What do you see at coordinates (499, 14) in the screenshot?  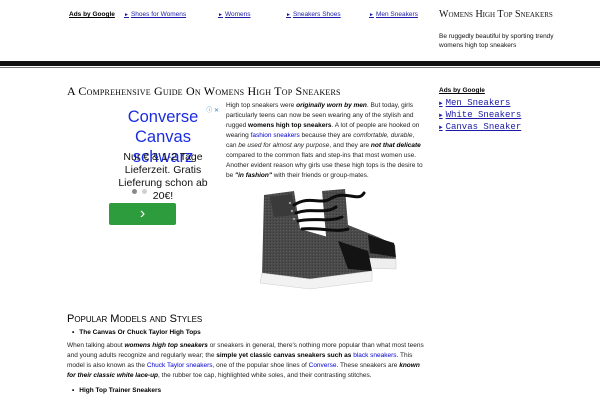 I see `site-title: Womens High Top Sneakers` at bounding box center [499, 14].